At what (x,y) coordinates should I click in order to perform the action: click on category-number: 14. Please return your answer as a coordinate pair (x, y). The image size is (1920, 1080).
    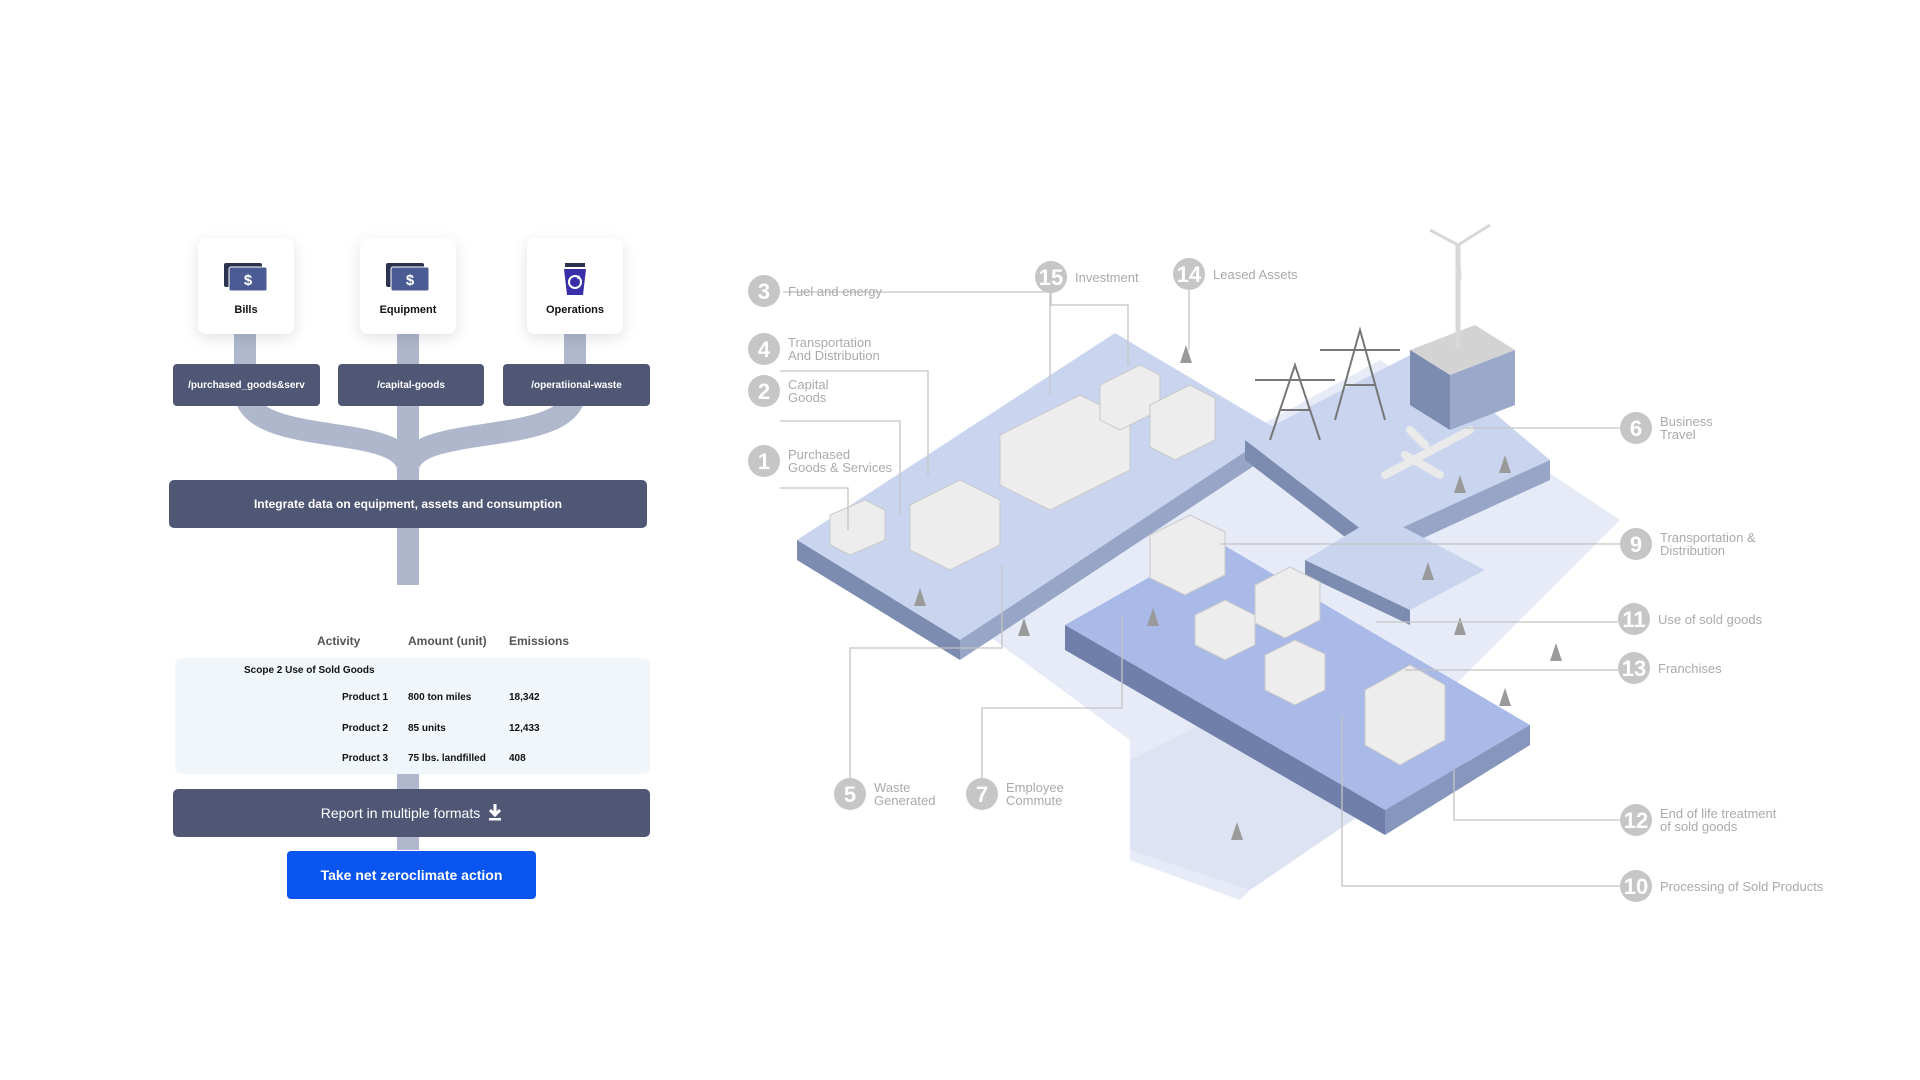
    Looking at the image, I should click on (1189, 274).